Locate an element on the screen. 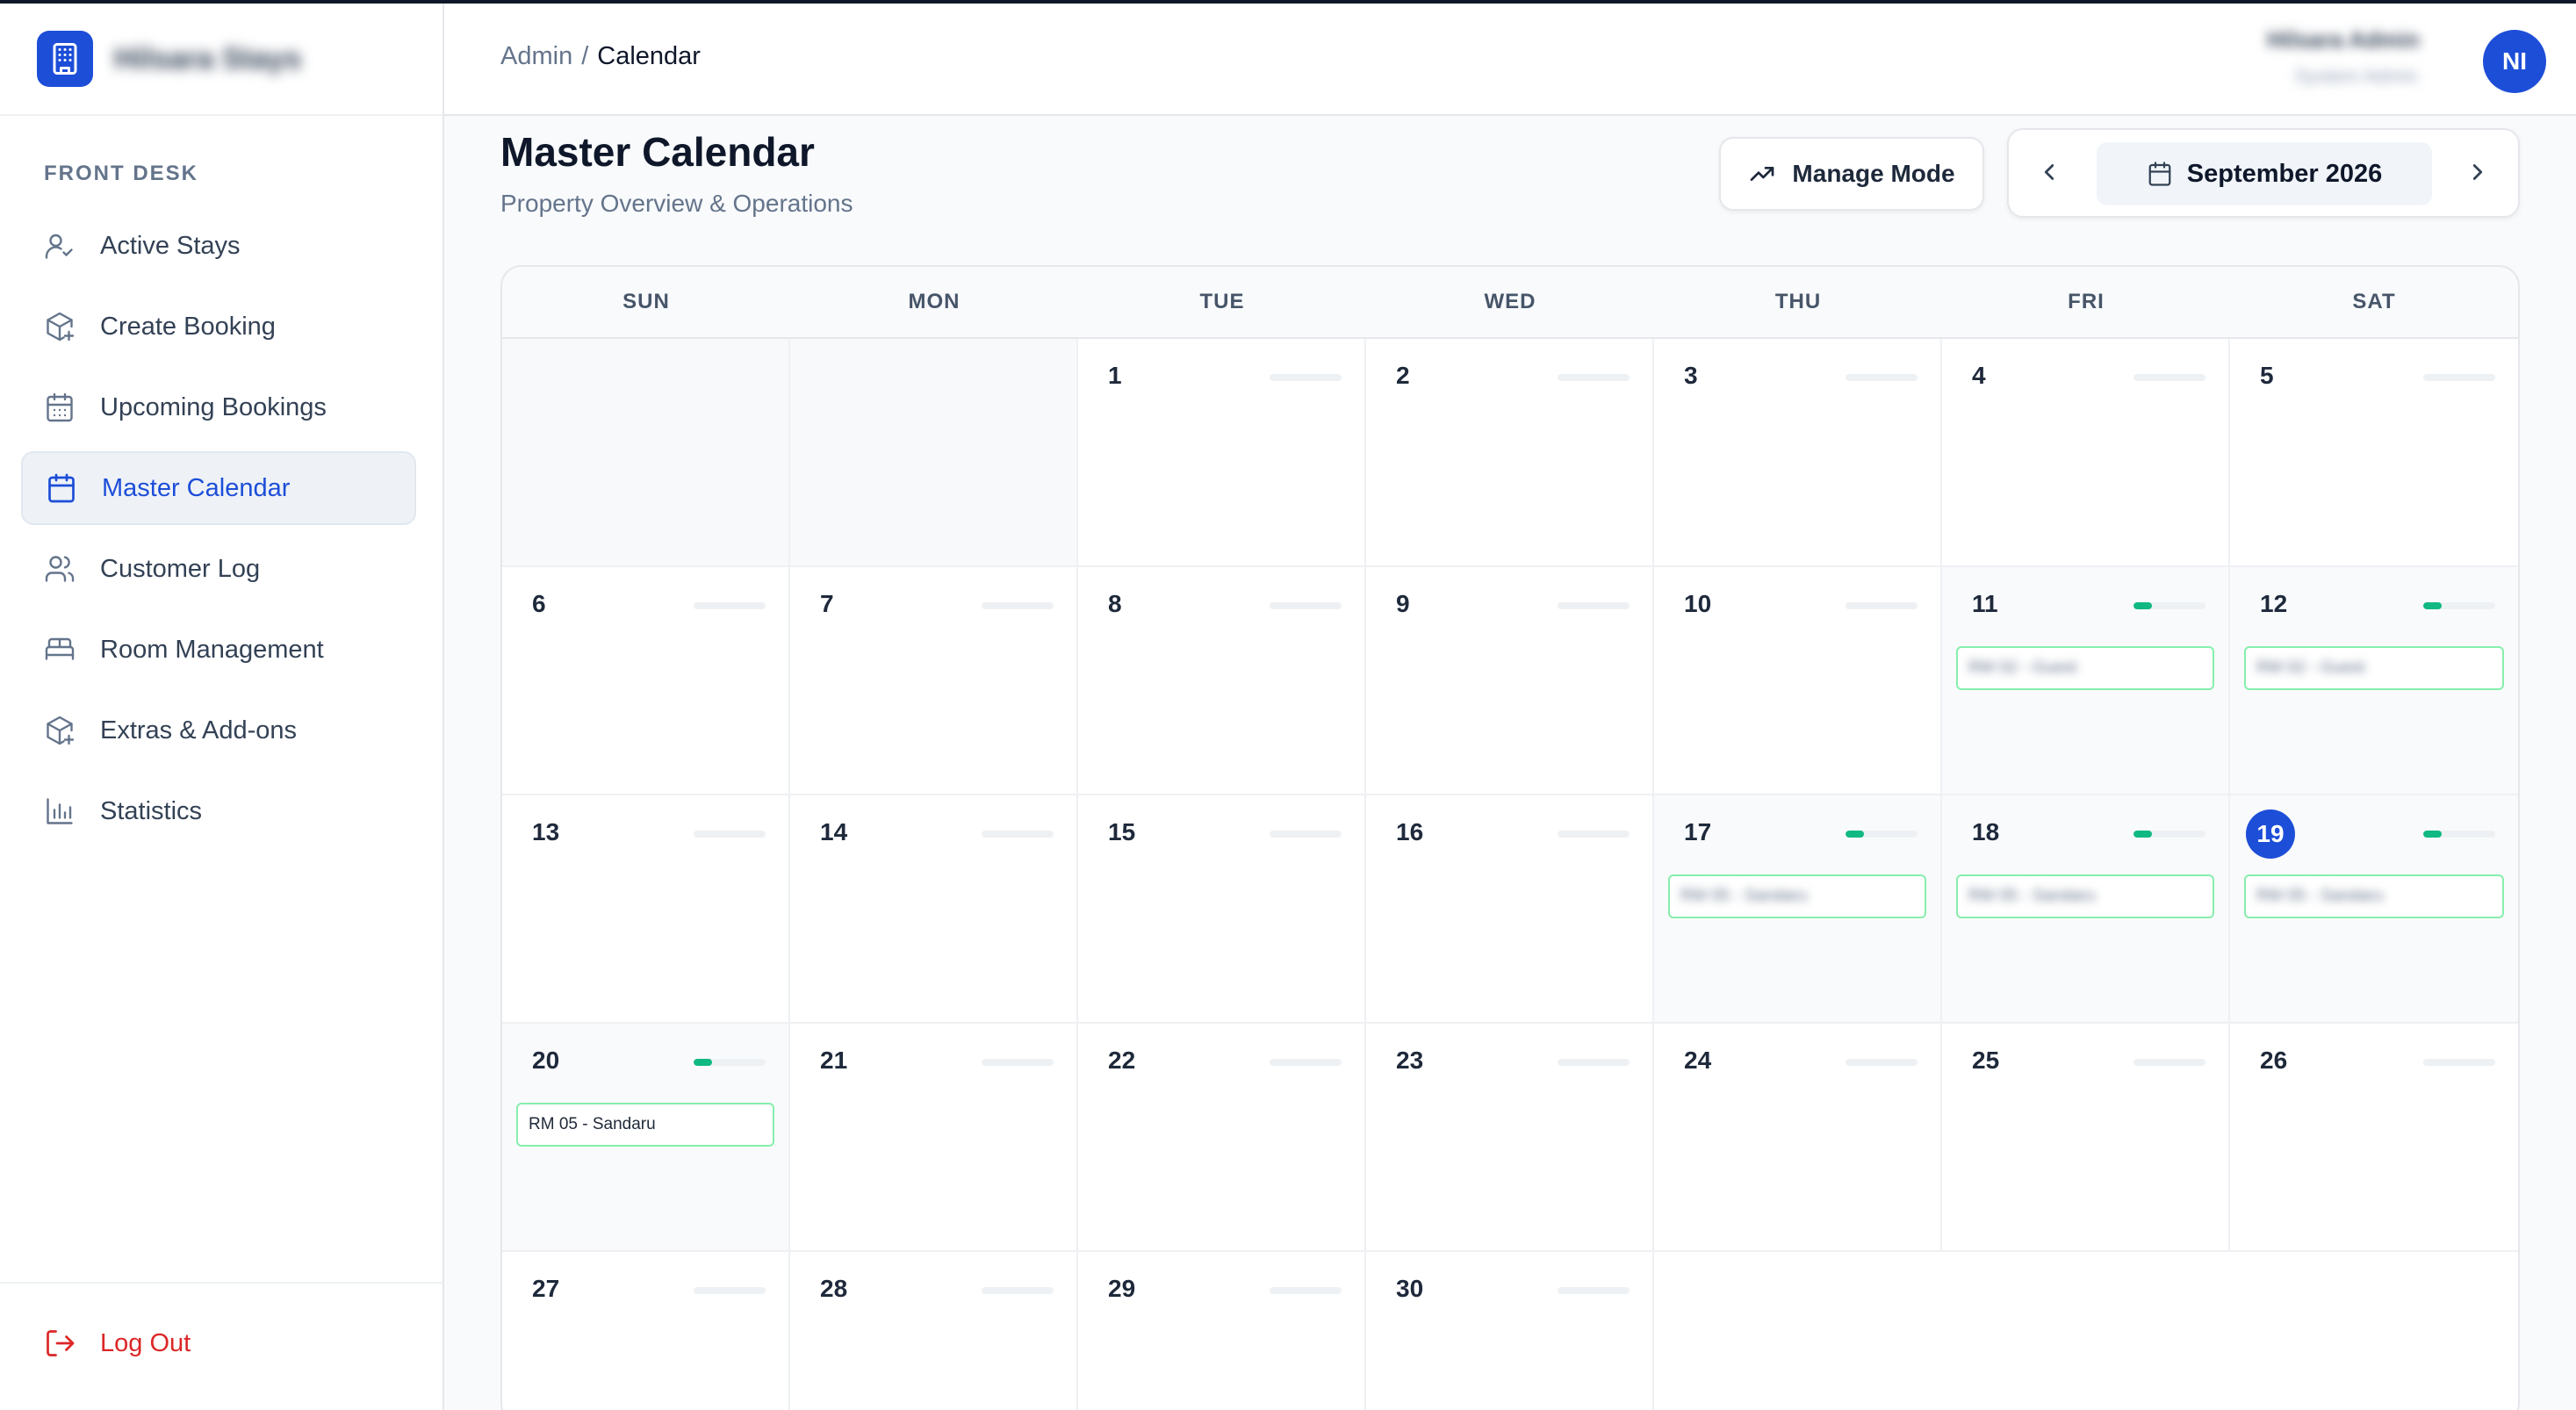 This screenshot has width=2576, height=1410. section-label-front-desk: FRONT DESK is located at coordinates (121, 173).